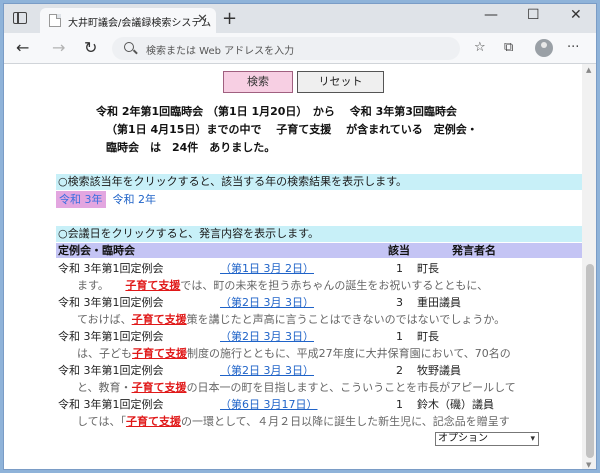  I want to click on tab-active: 大井町議会/会議録検索システム ✕, so click(128, 20).